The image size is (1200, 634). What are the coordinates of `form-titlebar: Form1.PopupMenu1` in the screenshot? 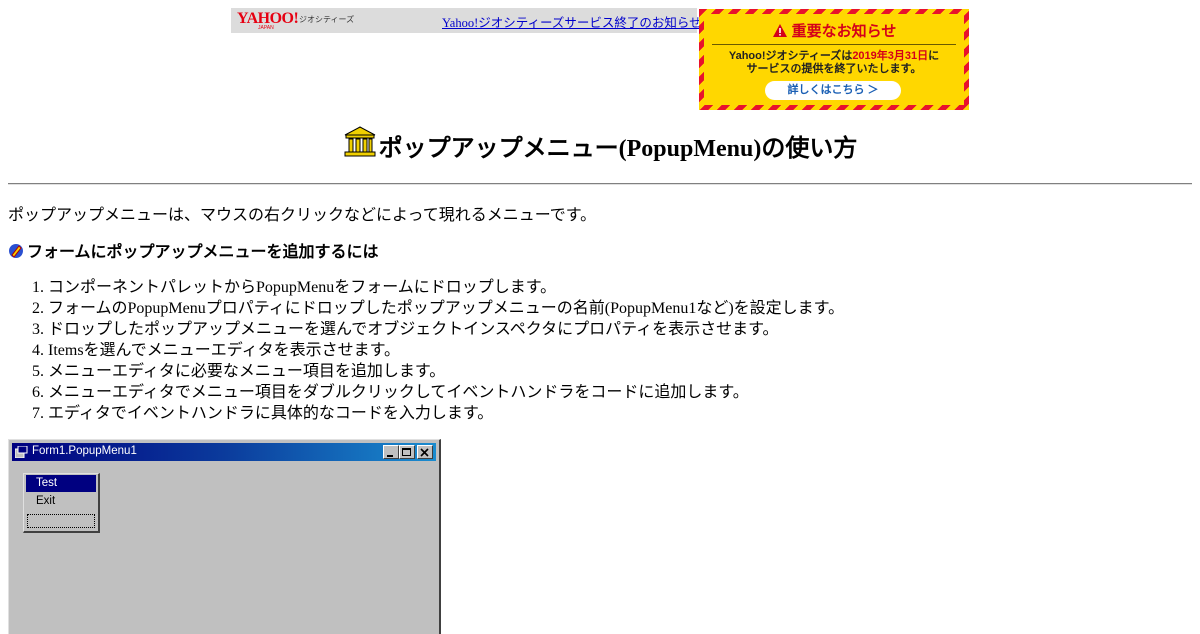 It's located at (224, 452).